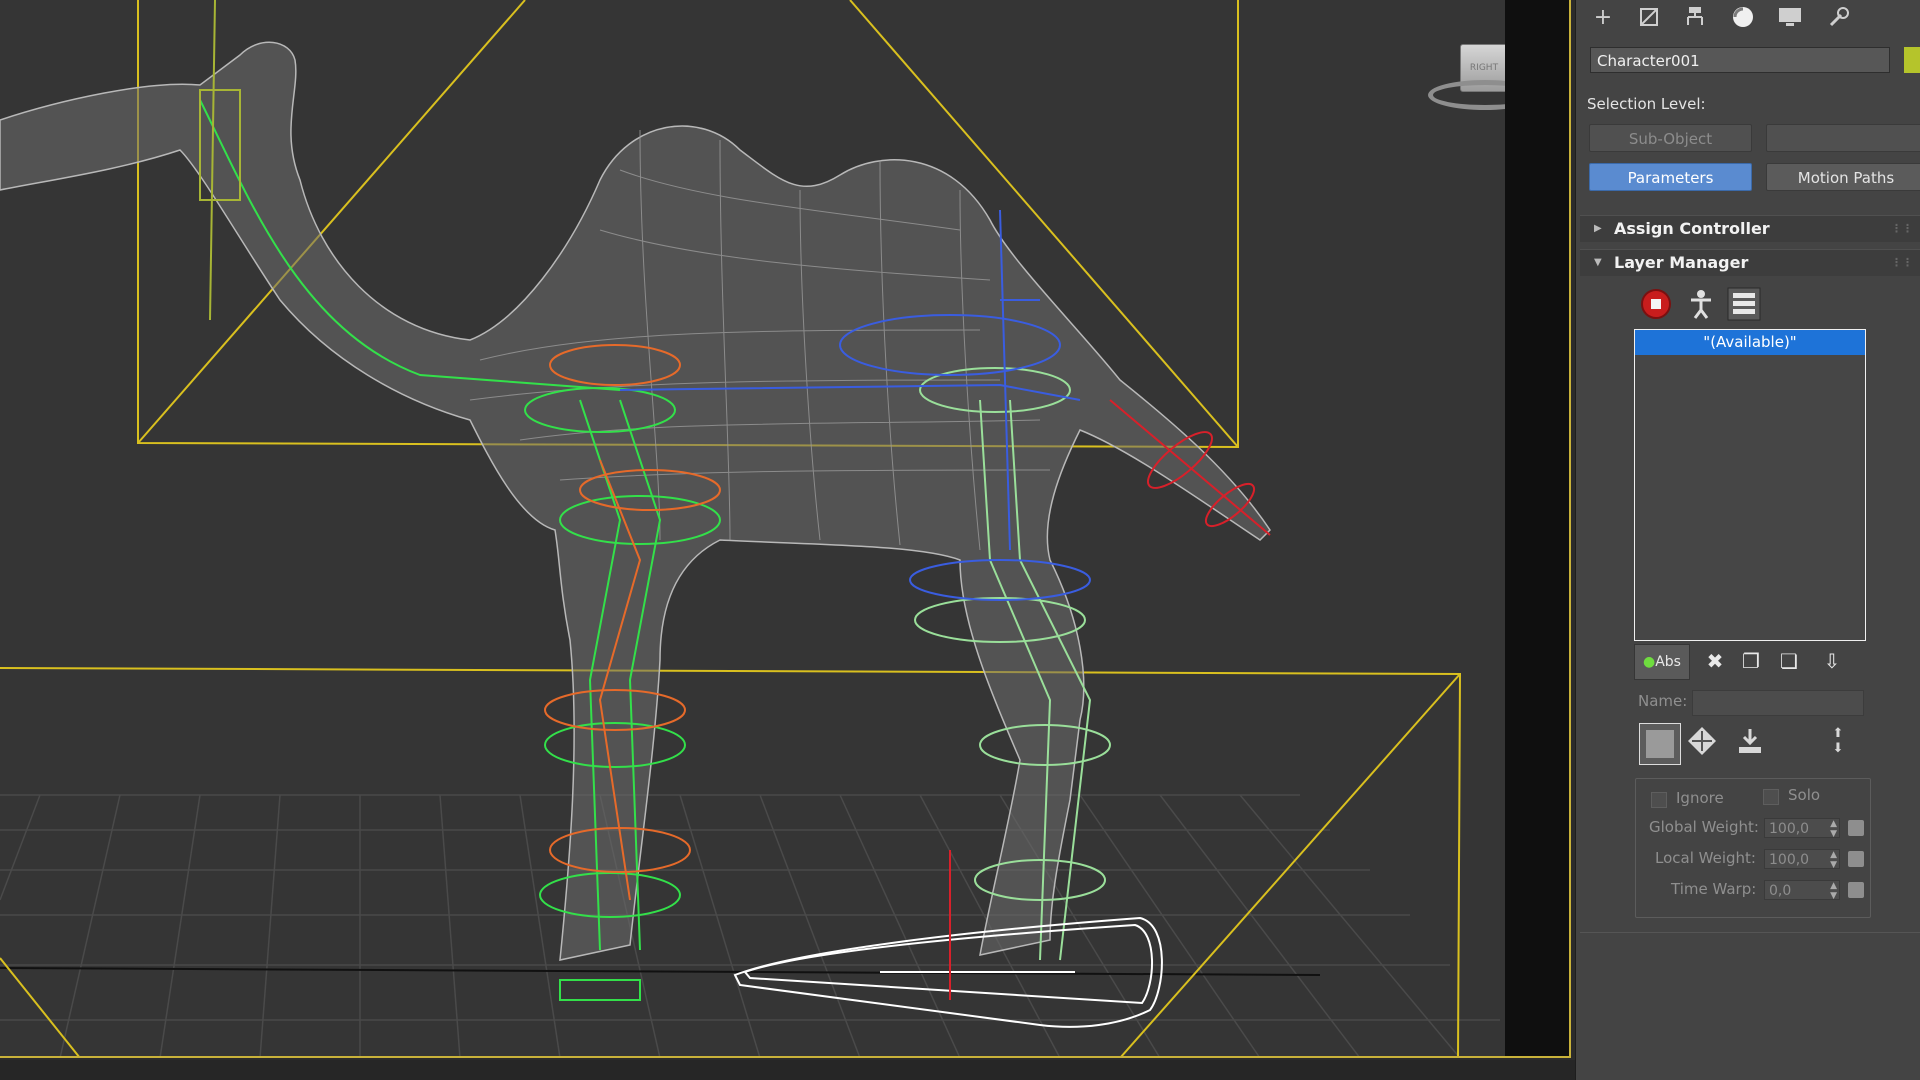 This screenshot has width=1920, height=1080. What do you see at coordinates (1704, 827) in the screenshot?
I see `global-weight-label: Global Weight:` at bounding box center [1704, 827].